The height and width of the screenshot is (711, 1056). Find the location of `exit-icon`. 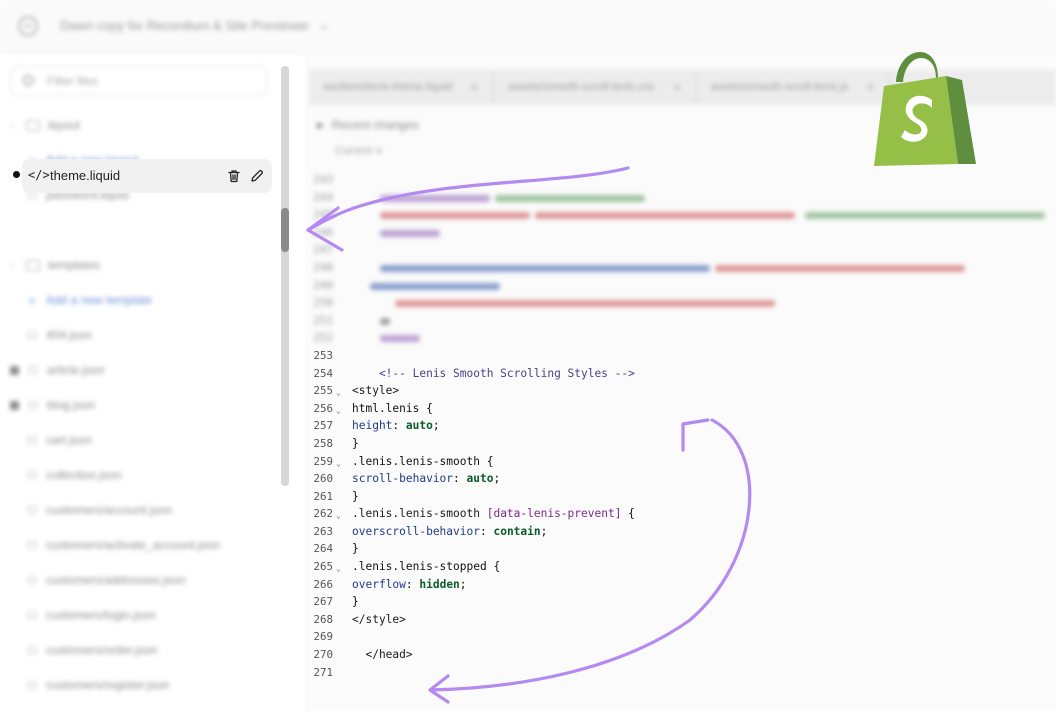

exit-icon is located at coordinates (28, 26).